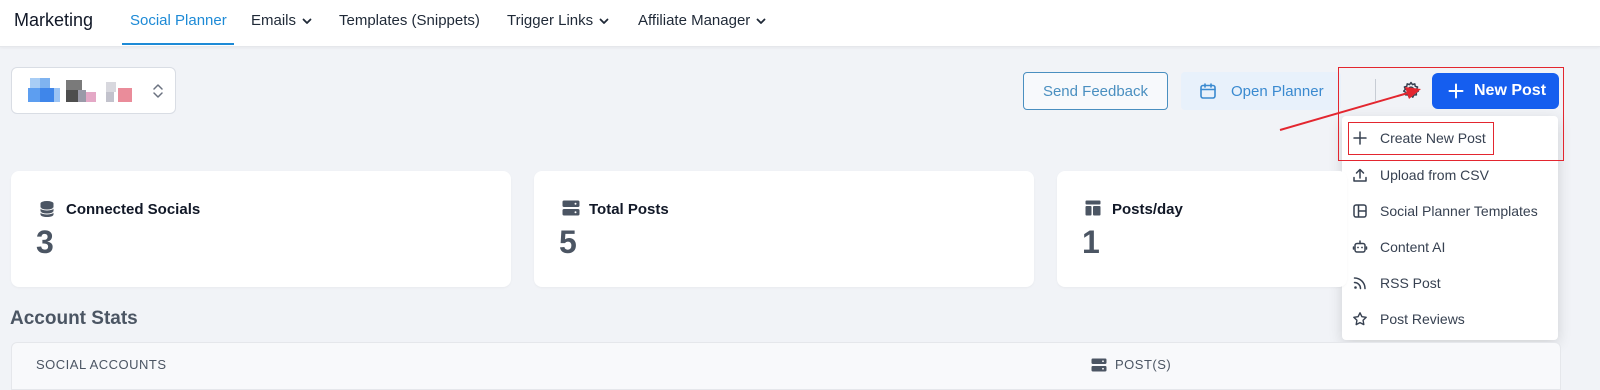 This screenshot has width=1600, height=390. What do you see at coordinates (1095, 91) in the screenshot?
I see `send-feedback-button: Send Feedback` at bounding box center [1095, 91].